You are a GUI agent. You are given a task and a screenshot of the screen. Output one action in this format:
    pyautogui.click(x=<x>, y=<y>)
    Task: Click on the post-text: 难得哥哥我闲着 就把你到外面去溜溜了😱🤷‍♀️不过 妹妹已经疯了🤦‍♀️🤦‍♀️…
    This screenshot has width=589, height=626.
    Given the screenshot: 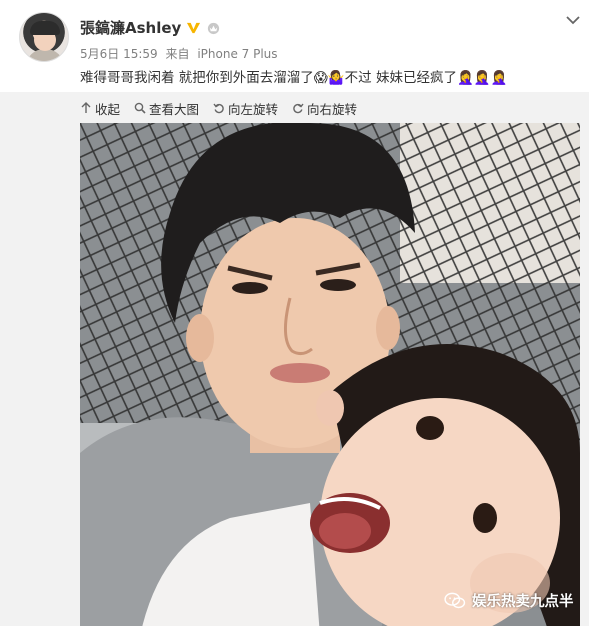 What is the action you would take?
    pyautogui.click(x=294, y=78)
    